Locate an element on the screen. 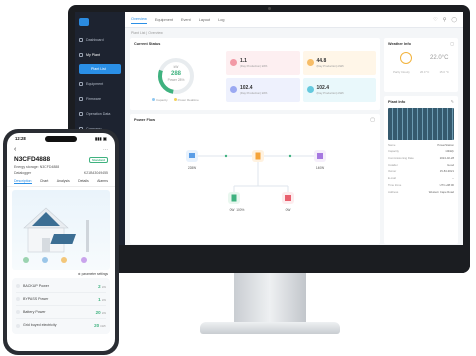 The height and width of the screenshot is (356, 476). plant-icon is located at coordinates (81, 55).